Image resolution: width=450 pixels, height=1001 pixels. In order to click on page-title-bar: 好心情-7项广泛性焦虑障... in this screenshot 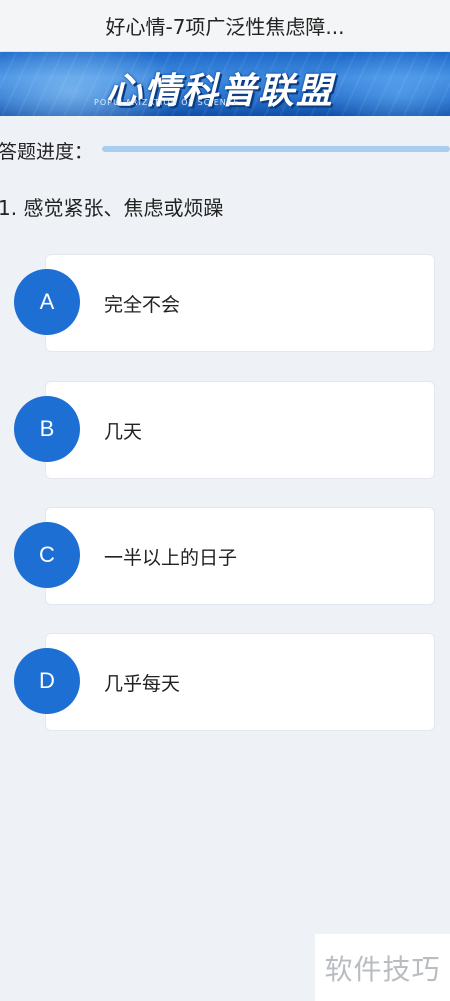, I will do `click(225, 26)`.